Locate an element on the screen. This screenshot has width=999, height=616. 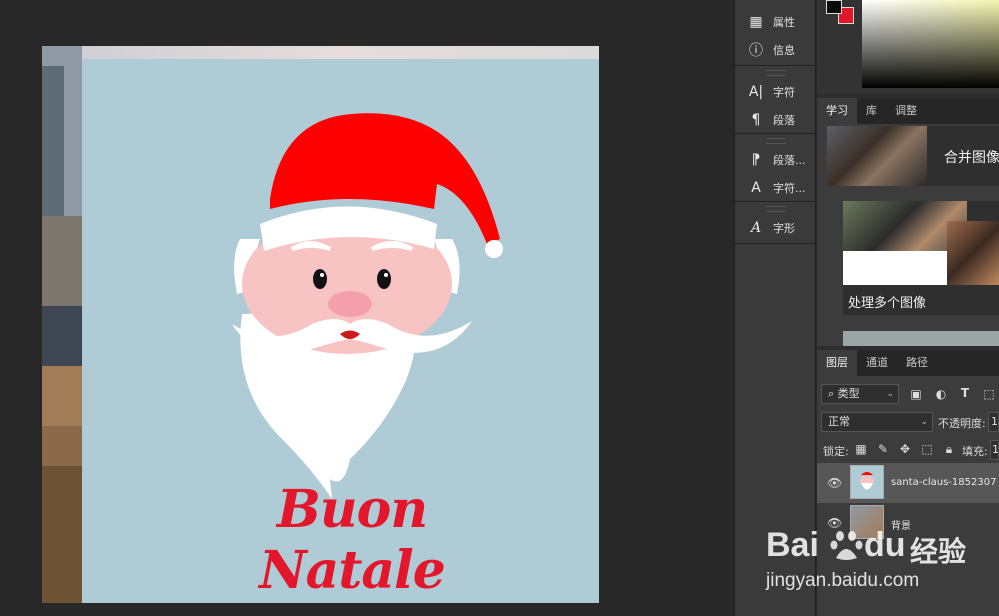
learn-card-batch-title: 处理多个图像 is located at coordinates (887, 303).